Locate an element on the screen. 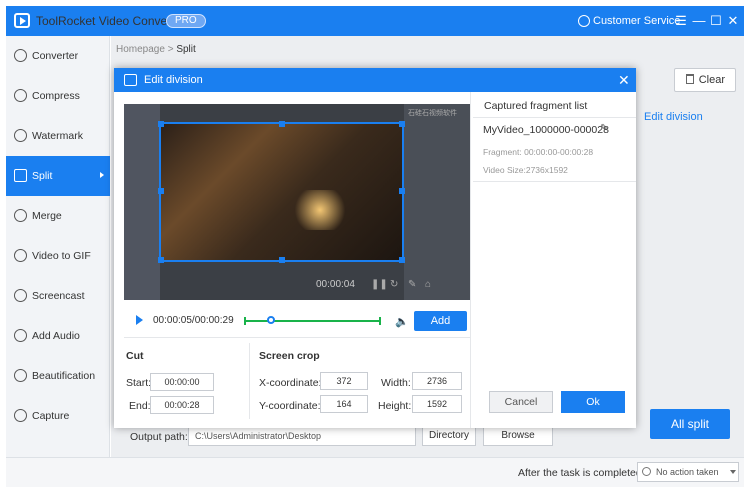  browse-button: Browse is located at coordinates (518, 436).